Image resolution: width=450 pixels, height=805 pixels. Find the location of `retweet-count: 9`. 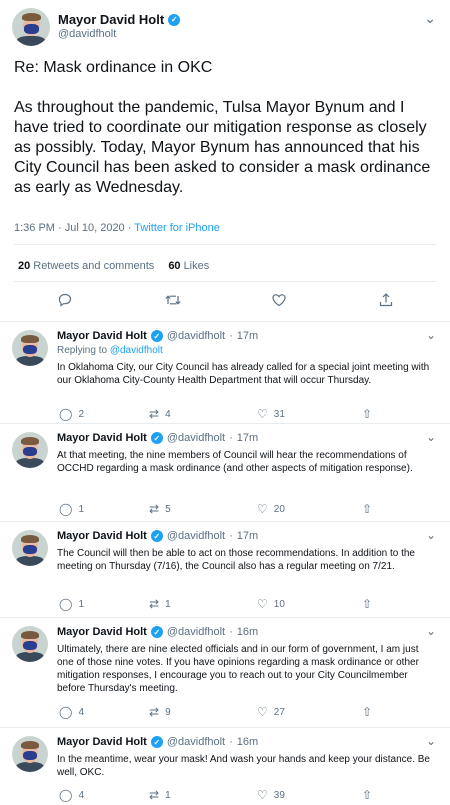

retweet-count: 9 is located at coordinates (168, 712).